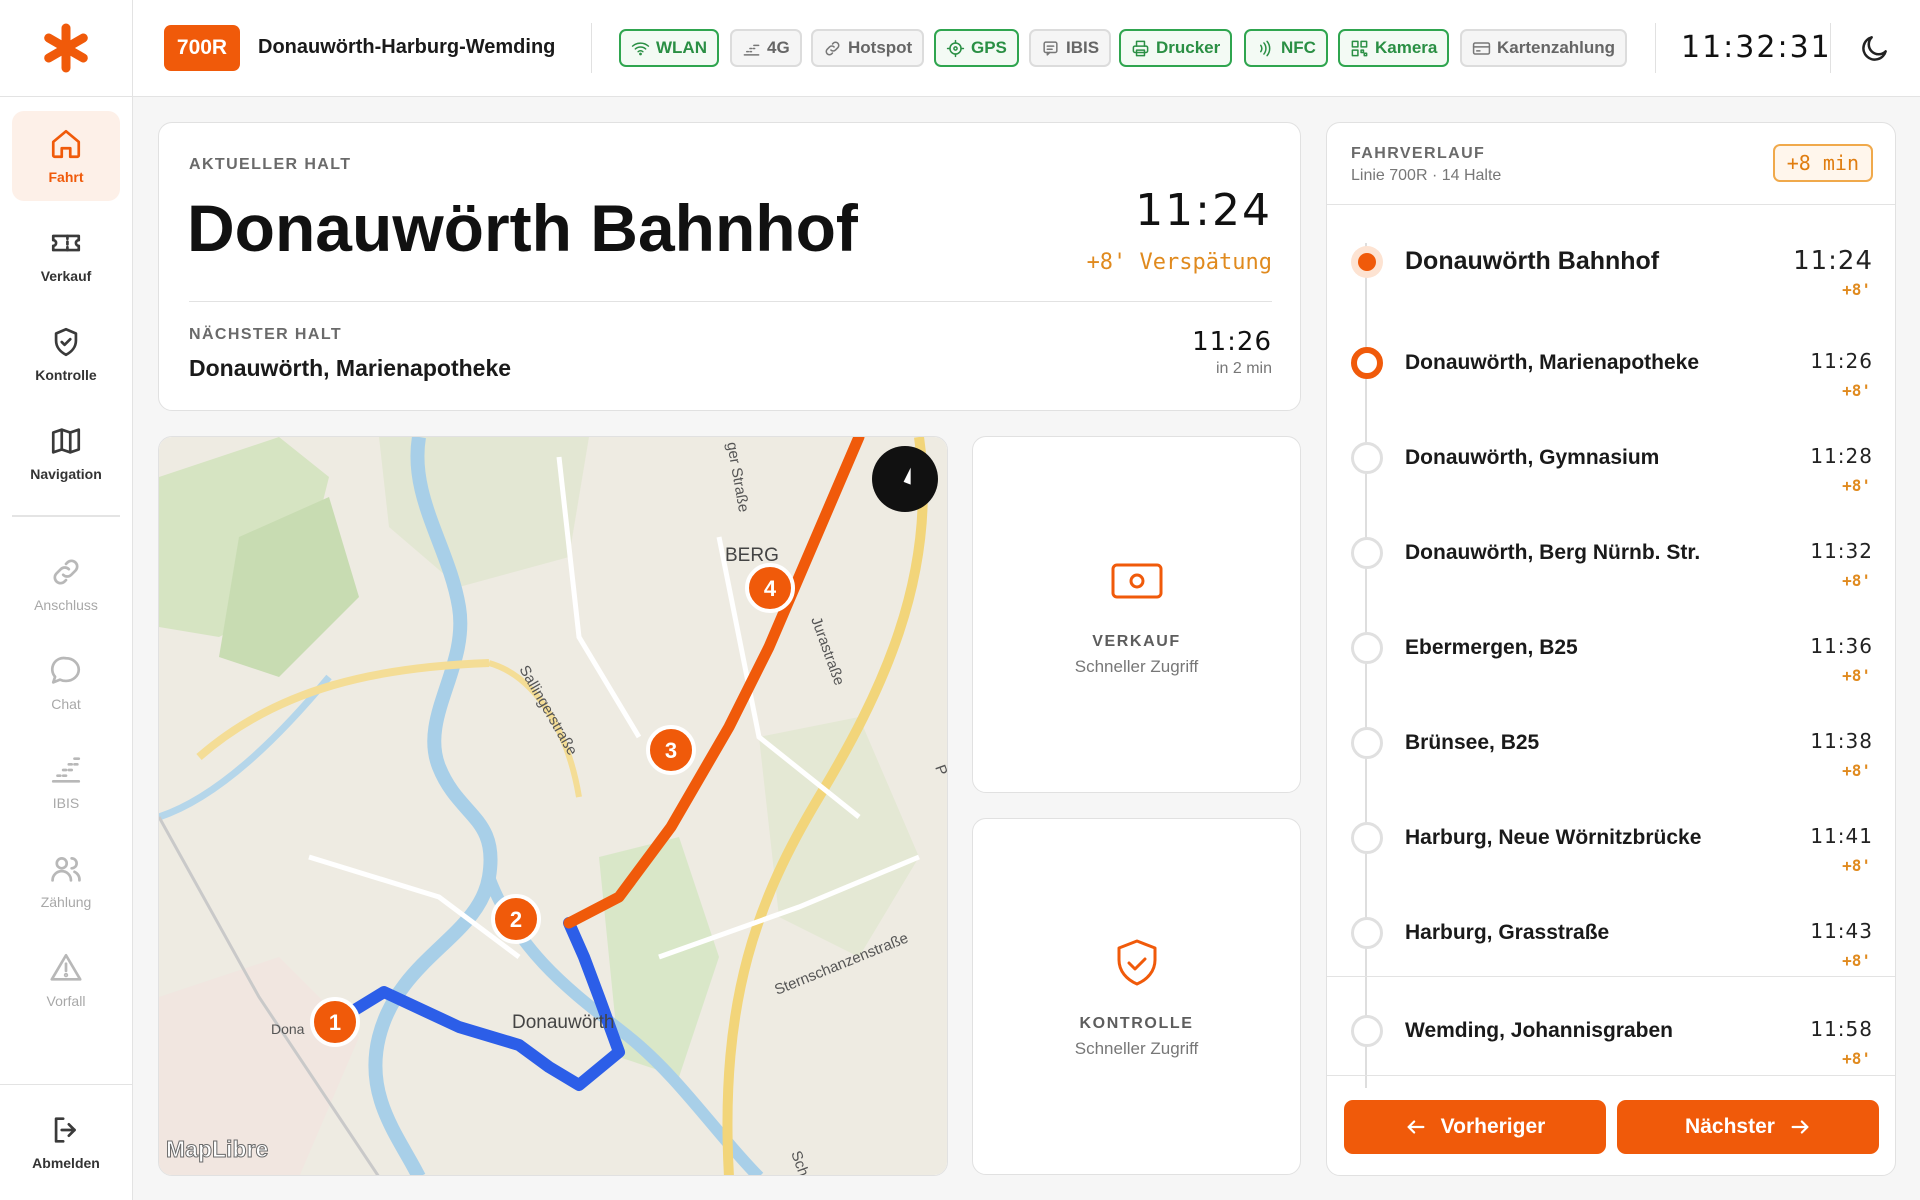 This screenshot has height=1200, width=1920. Describe the element at coordinates (1367, 262) in the screenshot. I see `stop-dot-current` at that location.